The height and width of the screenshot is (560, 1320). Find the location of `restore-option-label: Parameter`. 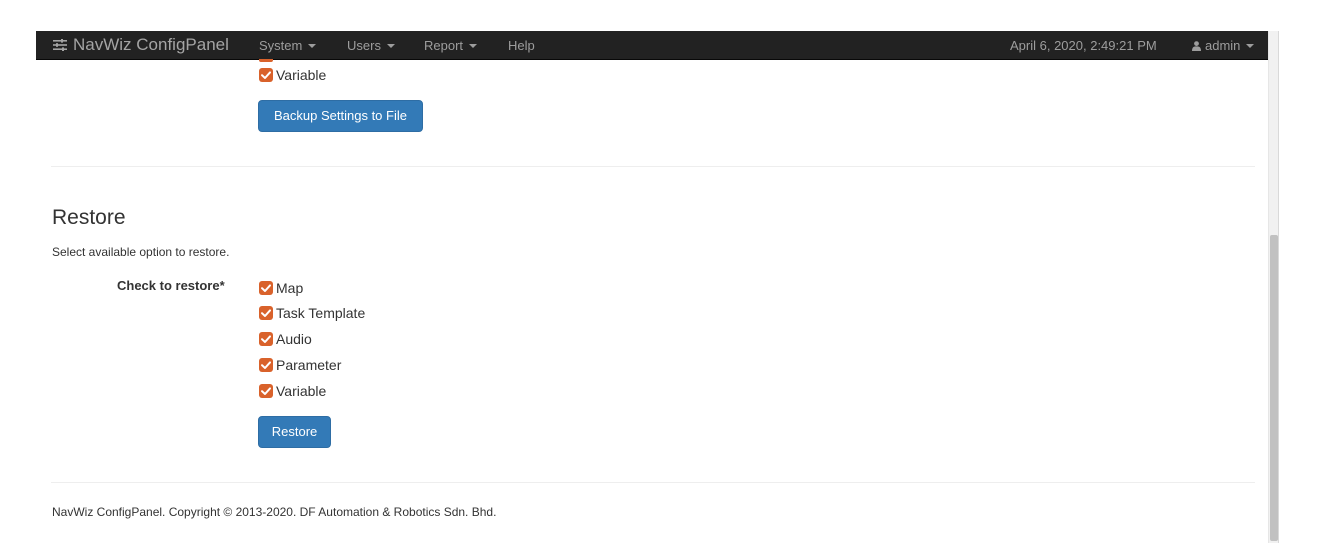

restore-option-label: Parameter is located at coordinates (309, 365).